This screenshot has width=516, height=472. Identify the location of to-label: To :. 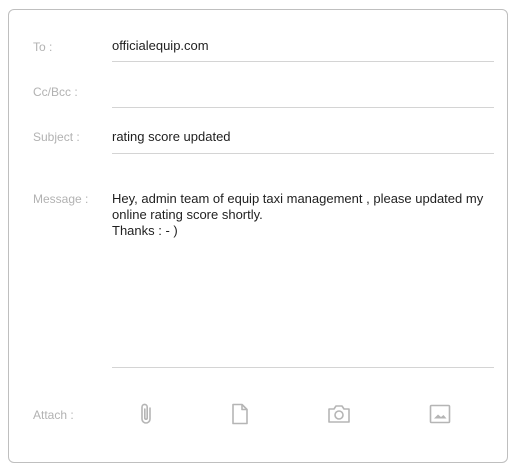
(43, 47).